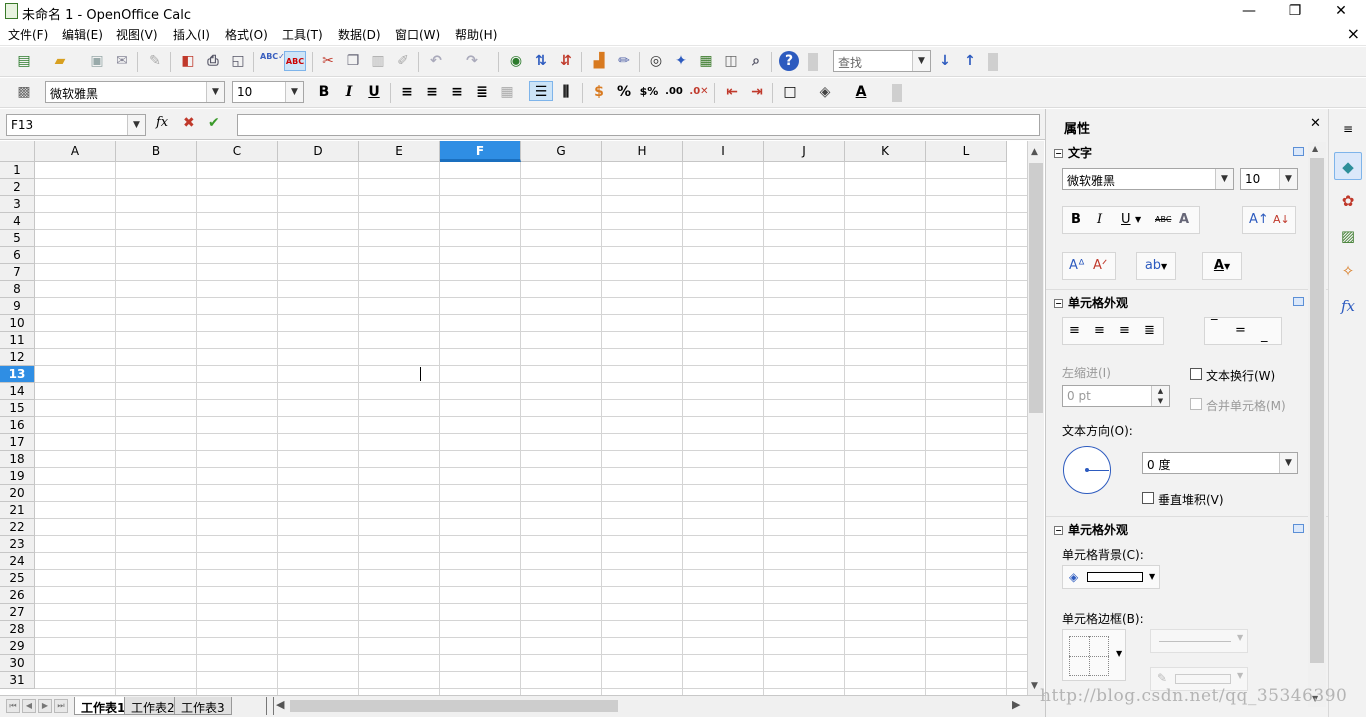 The width and height of the screenshot is (1366, 717). What do you see at coordinates (1100, 266) in the screenshot?
I see `shrink-font-icon: Aᐟ` at bounding box center [1100, 266].